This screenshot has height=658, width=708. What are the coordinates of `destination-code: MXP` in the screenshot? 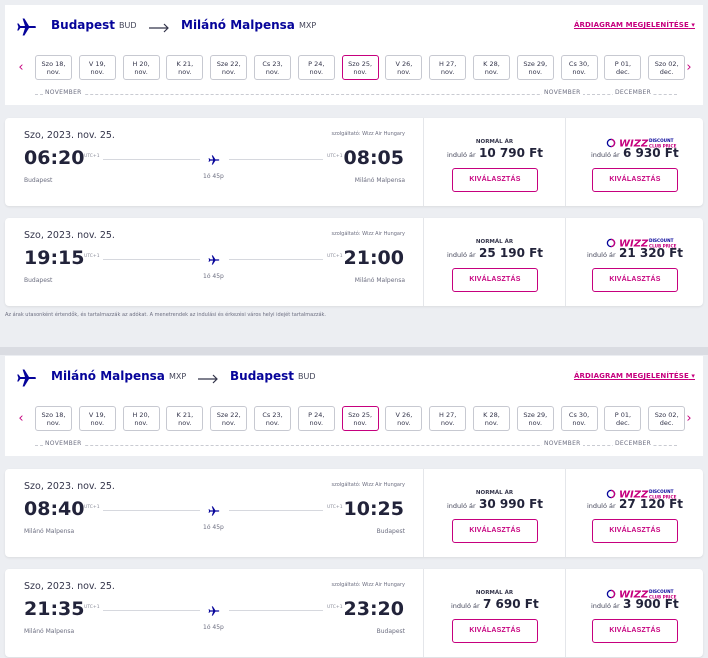 It's located at (308, 25).